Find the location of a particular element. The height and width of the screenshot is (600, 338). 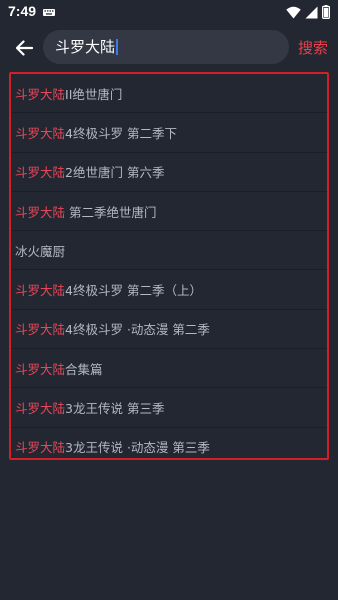

suggestion-item: 斗罗大陆 2绝世唐门 第六季 is located at coordinates (169, 172).